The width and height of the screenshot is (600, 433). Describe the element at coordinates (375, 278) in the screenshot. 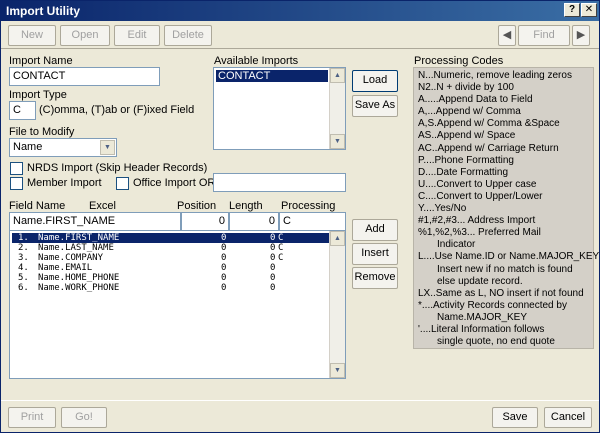

I see `remove-button: Remove` at that location.